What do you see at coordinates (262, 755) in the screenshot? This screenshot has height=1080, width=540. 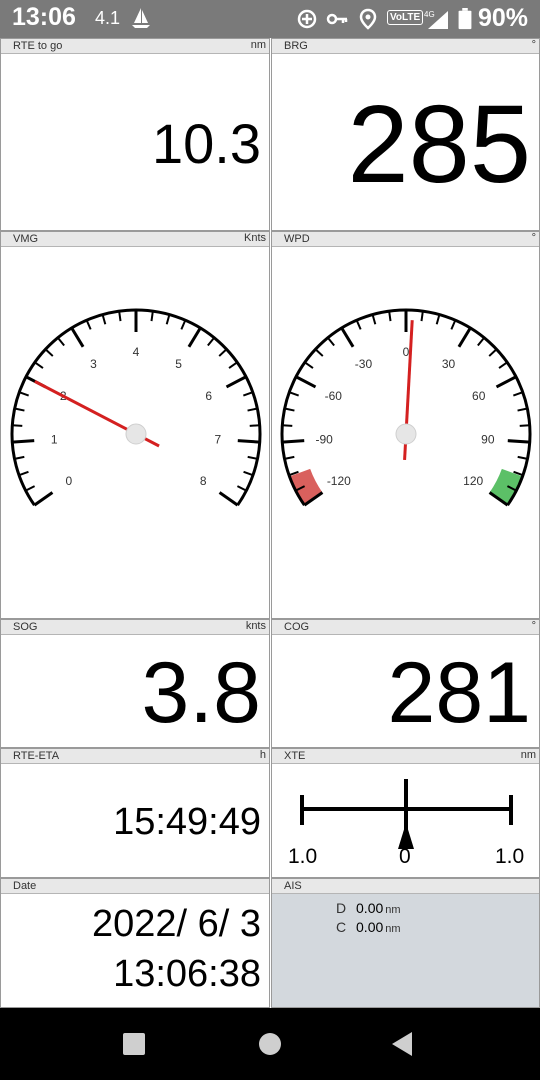 I see `panel-unit: h` at bounding box center [262, 755].